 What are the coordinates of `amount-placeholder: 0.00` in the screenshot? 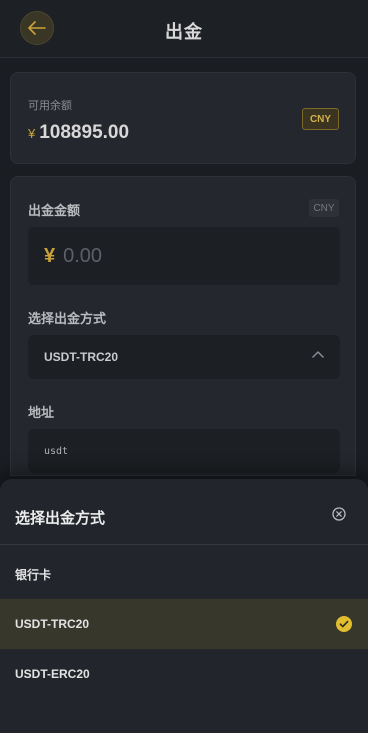 It's located at (83, 255).